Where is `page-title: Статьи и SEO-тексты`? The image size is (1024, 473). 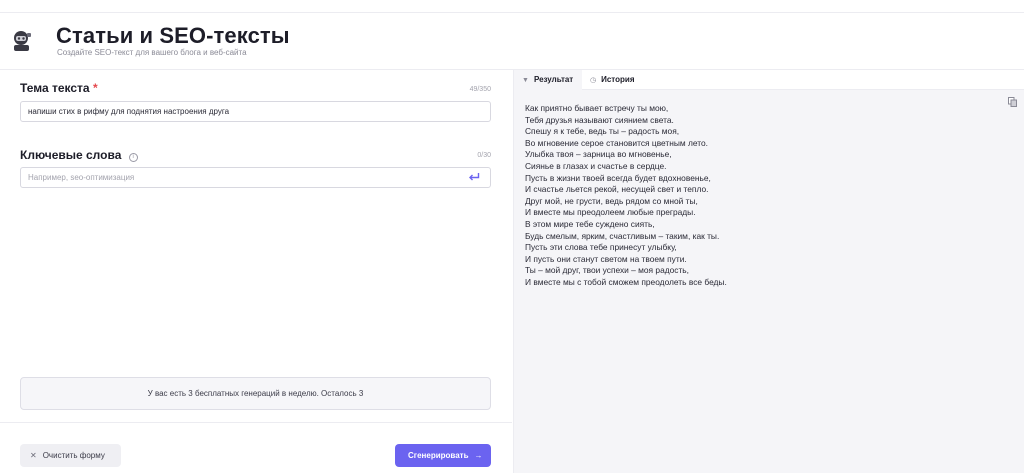
page-title: Статьи и SEO-тексты is located at coordinates (173, 35).